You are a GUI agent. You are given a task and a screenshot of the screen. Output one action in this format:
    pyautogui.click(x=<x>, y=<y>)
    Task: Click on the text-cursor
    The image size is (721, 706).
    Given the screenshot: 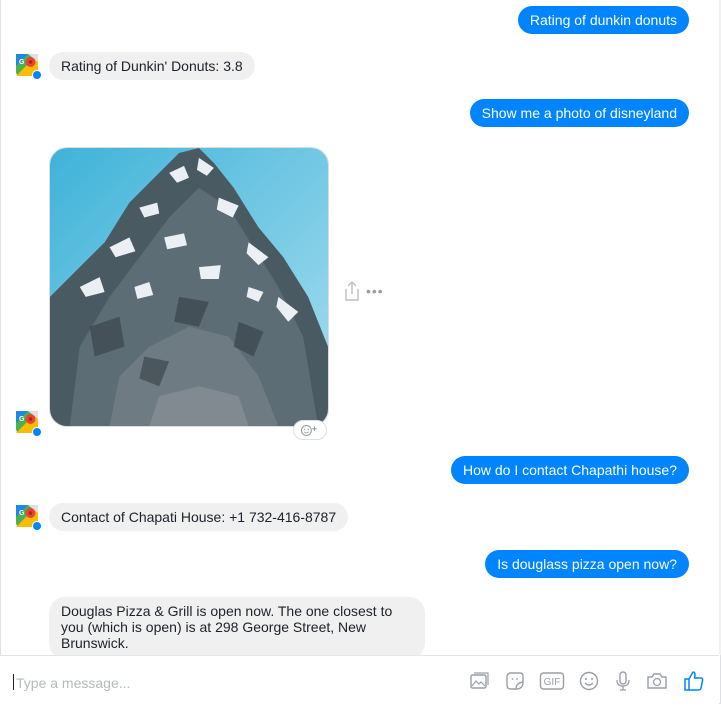 What is the action you would take?
    pyautogui.click(x=13, y=682)
    